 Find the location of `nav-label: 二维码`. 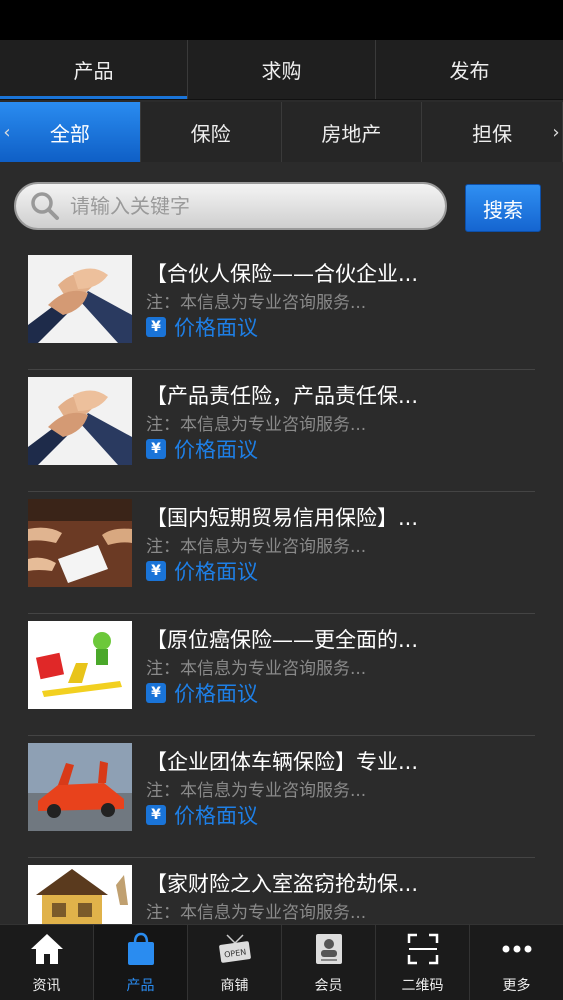

nav-label: 二维码 is located at coordinates (422, 986).